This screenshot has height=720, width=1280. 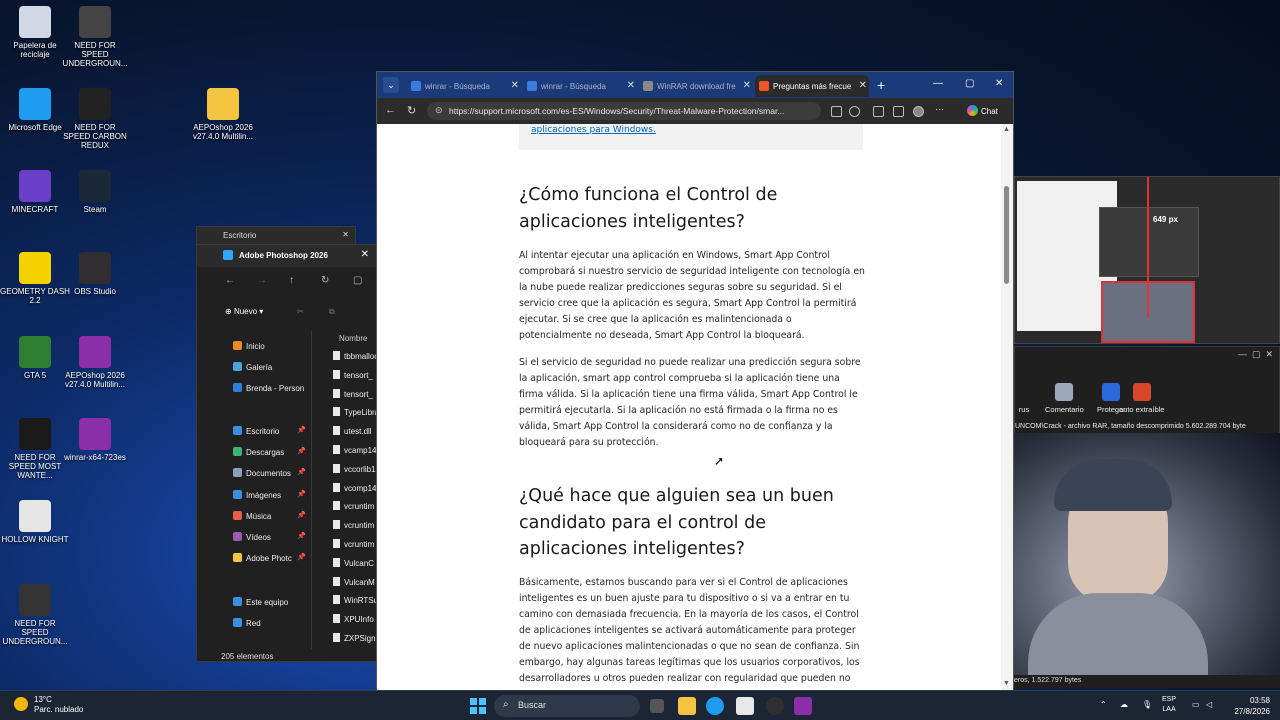 What do you see at coordinates (1064, 398) in the screenshot?
I see `winrar-toolbar-button: Comentario` at bounding box center [1064, 398].